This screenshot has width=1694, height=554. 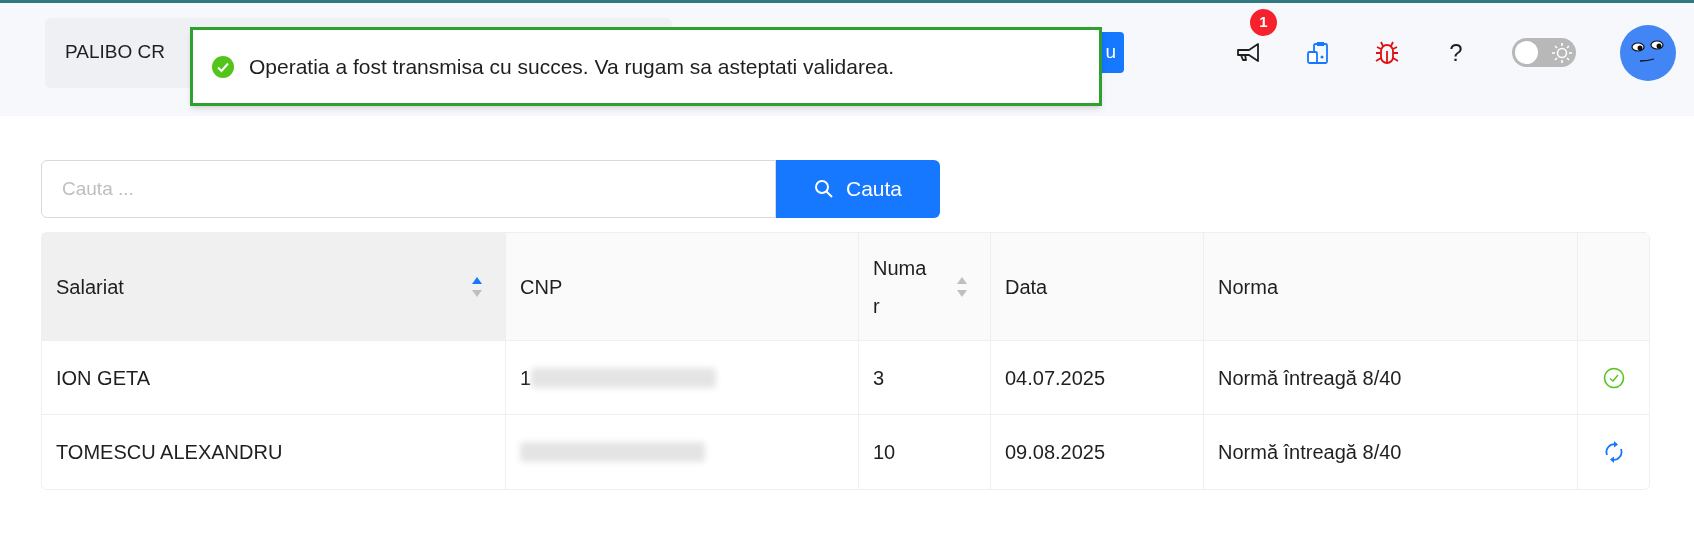 What do you see at coordinates (1387, 52) in the screenshot?
I see `bug-icon` at bounding box center [1387, 52].